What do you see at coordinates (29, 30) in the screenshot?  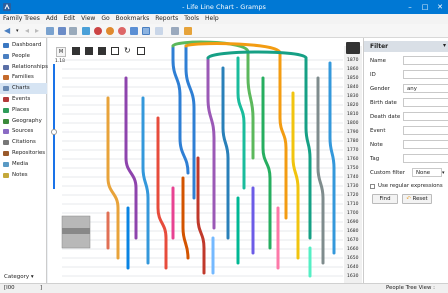 I see `back-icon: ◂` at bounding box center [29, 30].